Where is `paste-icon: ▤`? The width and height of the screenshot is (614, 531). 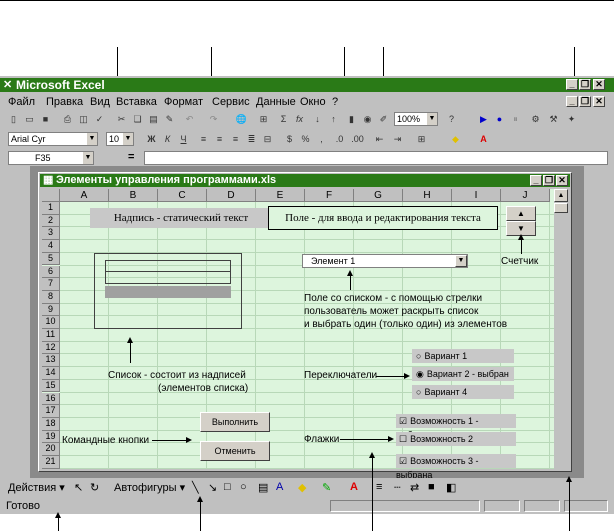 paste-icon: ▤ is located at coordinates (153, 119).